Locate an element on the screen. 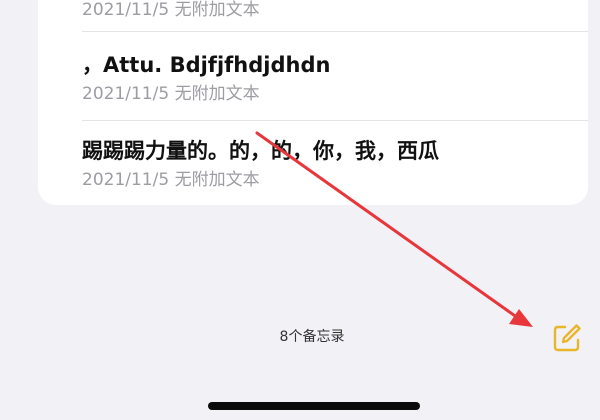  note-title: 踢踢踢力量的。的，的，你，我，西瓜 is located at coordinates (260, 151).